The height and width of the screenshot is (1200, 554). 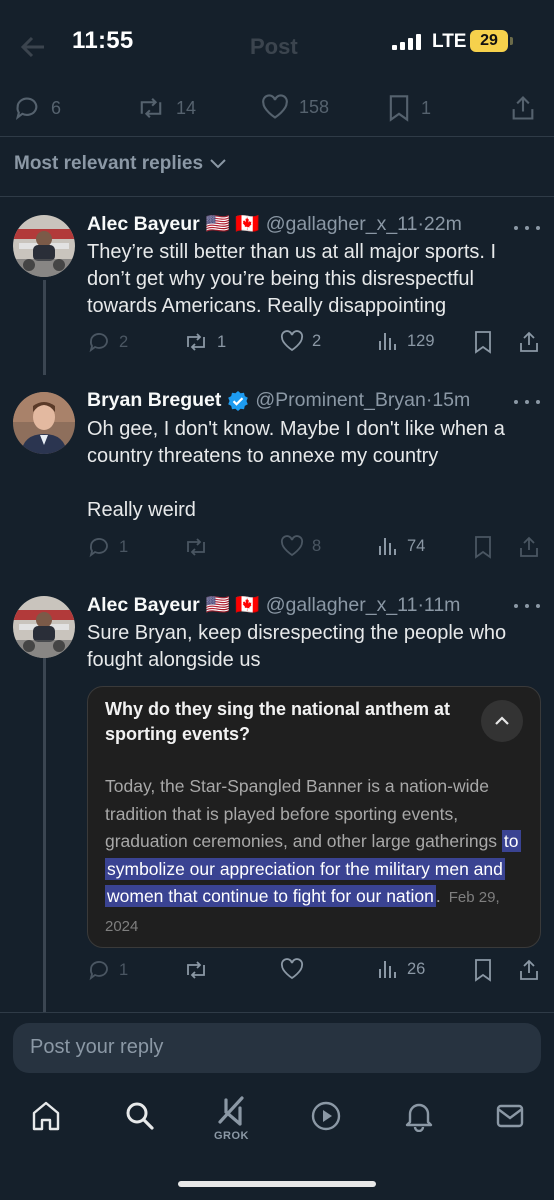 I want to click on main-share-button, so click(x=523, y=108).